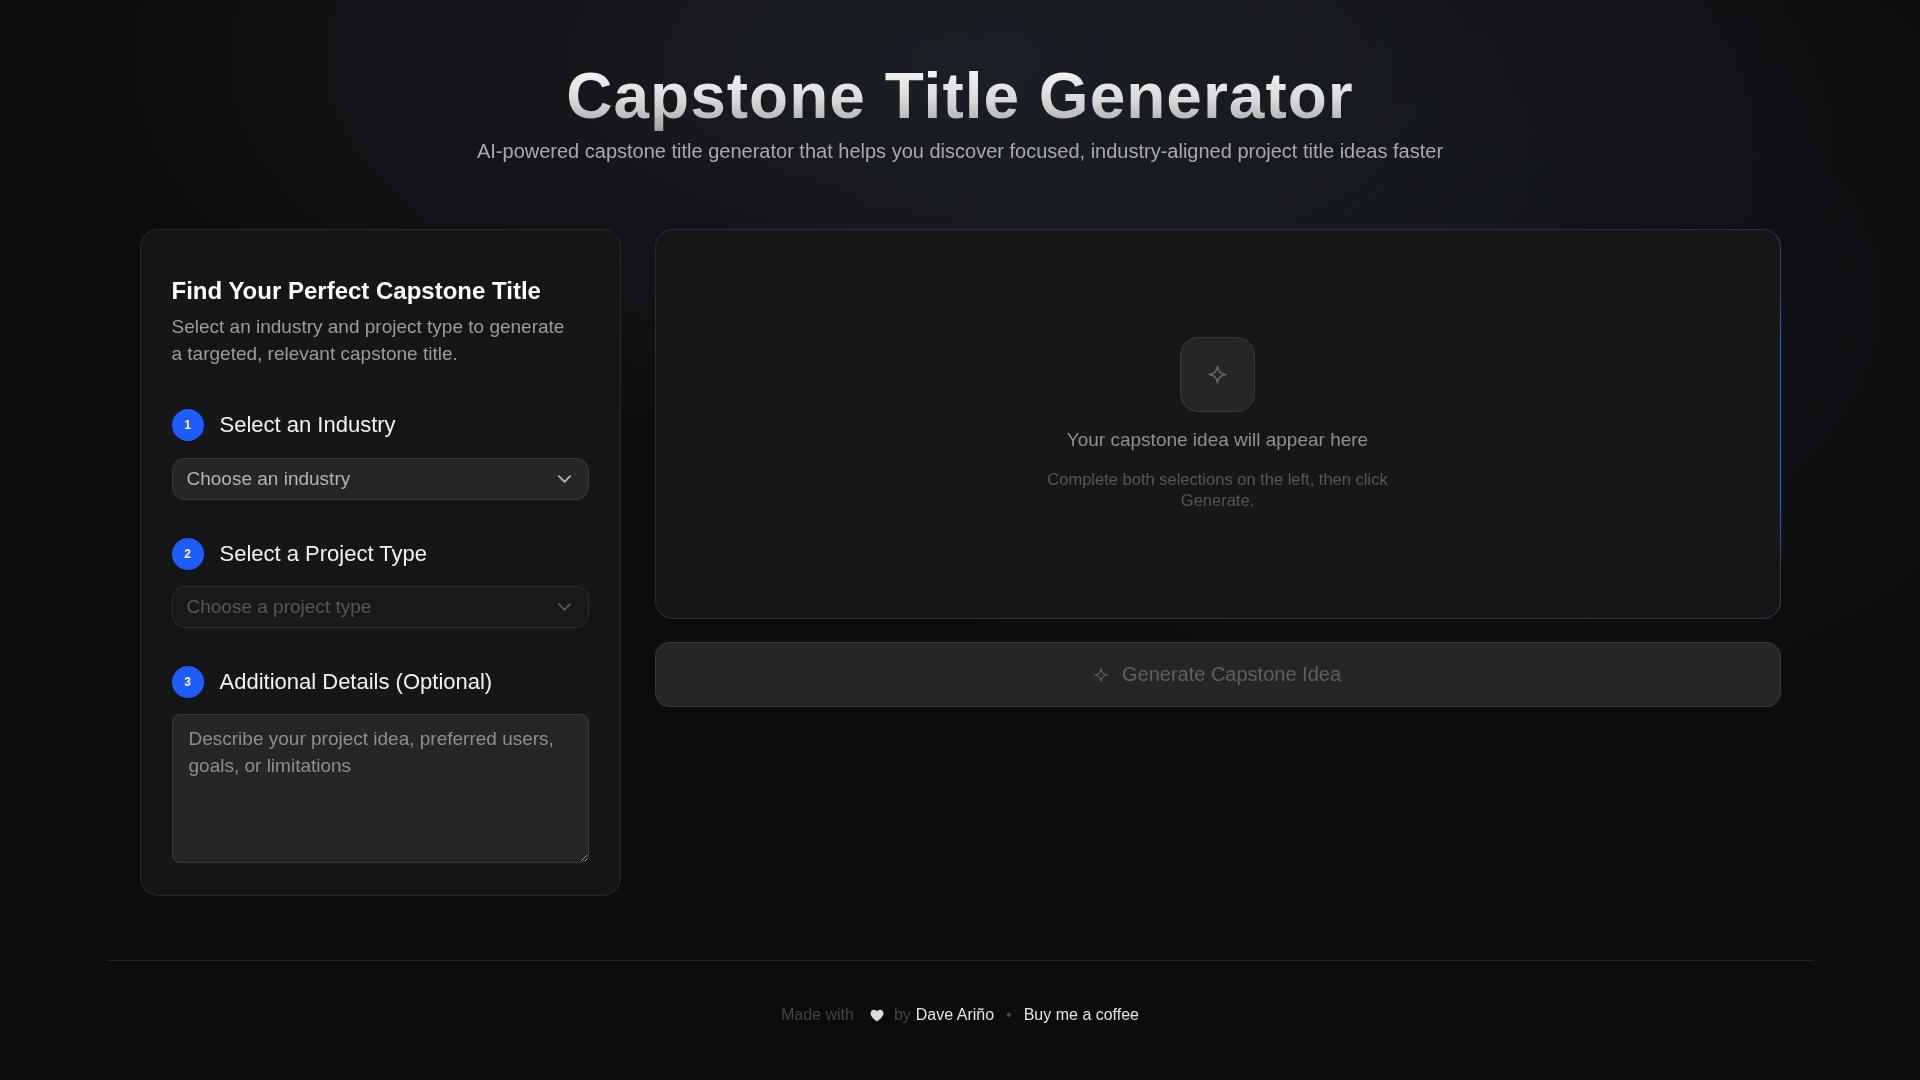 This screenshot has width=1920, height=1080. I want to click on author-link: Dave Ariño, so click(955, 1015).